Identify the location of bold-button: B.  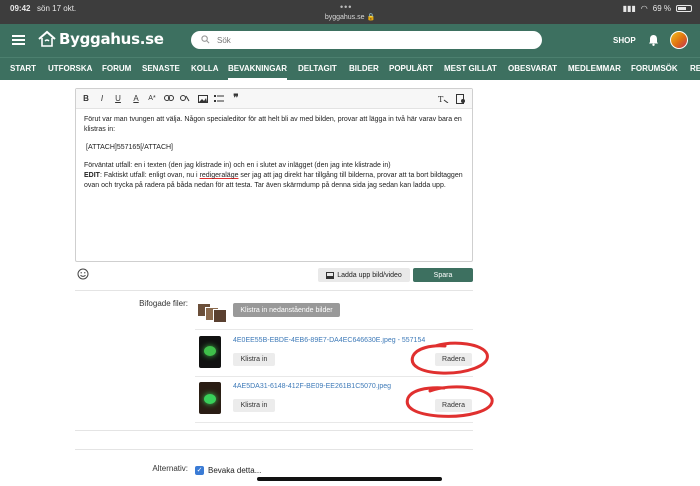
(86, 99).